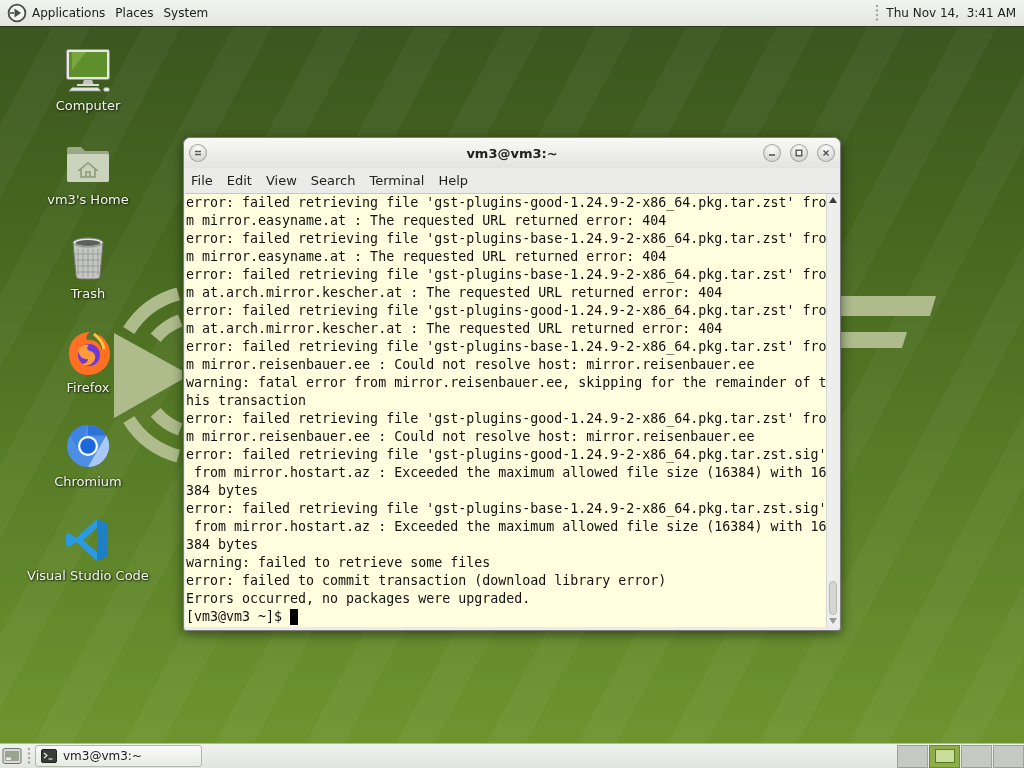 Image resolution: width=1024 pixels, height=768 pixels. Describe the element at coordinates (88, 482) in the screenshot. I see `desktop-icon-label: Chromium` at that location.